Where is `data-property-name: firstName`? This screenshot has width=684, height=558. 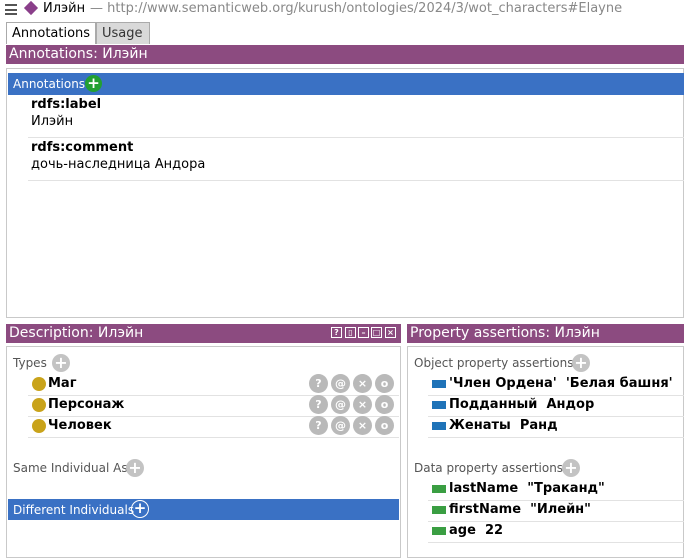
data-property-name: firstName is located at coordinates (485, 509).